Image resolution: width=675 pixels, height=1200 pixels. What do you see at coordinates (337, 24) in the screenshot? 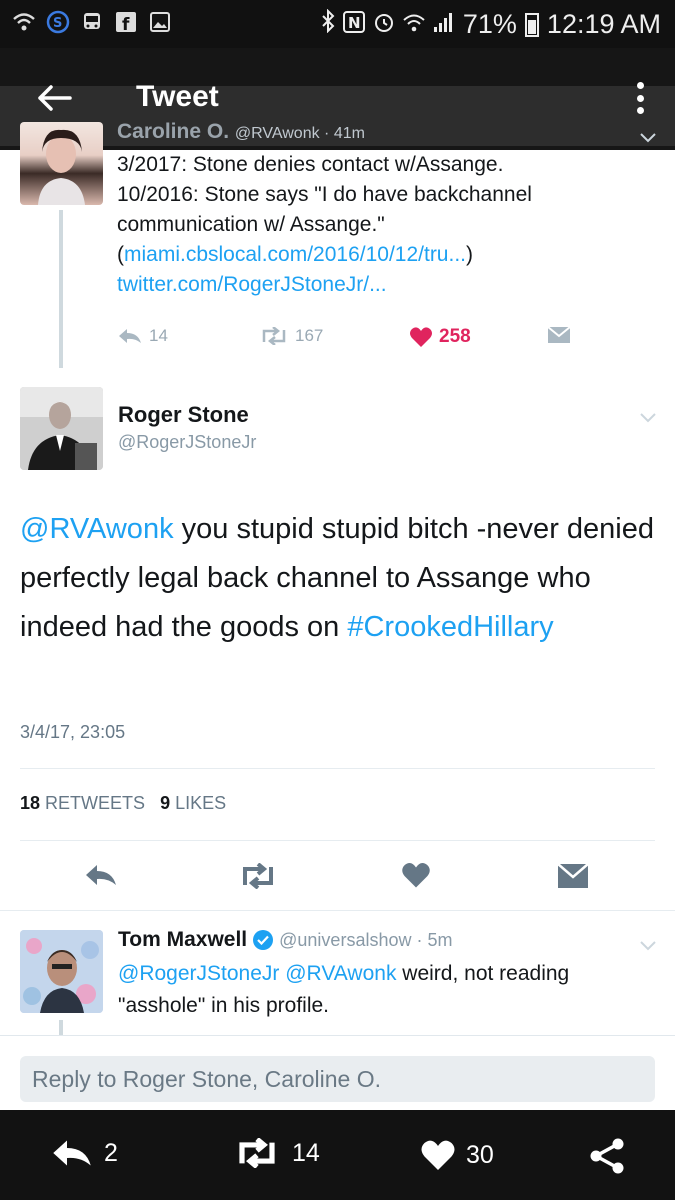
I see `status-bar: S f N 71% 12:19 AM` at bounding box center [337, 24].